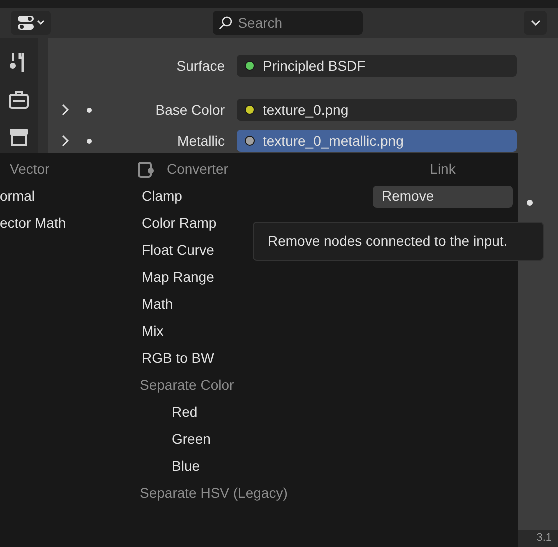 This screenshot has height=547, width=558. Describe the element at coordinates (377, 66) in the screenshot. I see `socket-field: Principled BSDF` at that location.